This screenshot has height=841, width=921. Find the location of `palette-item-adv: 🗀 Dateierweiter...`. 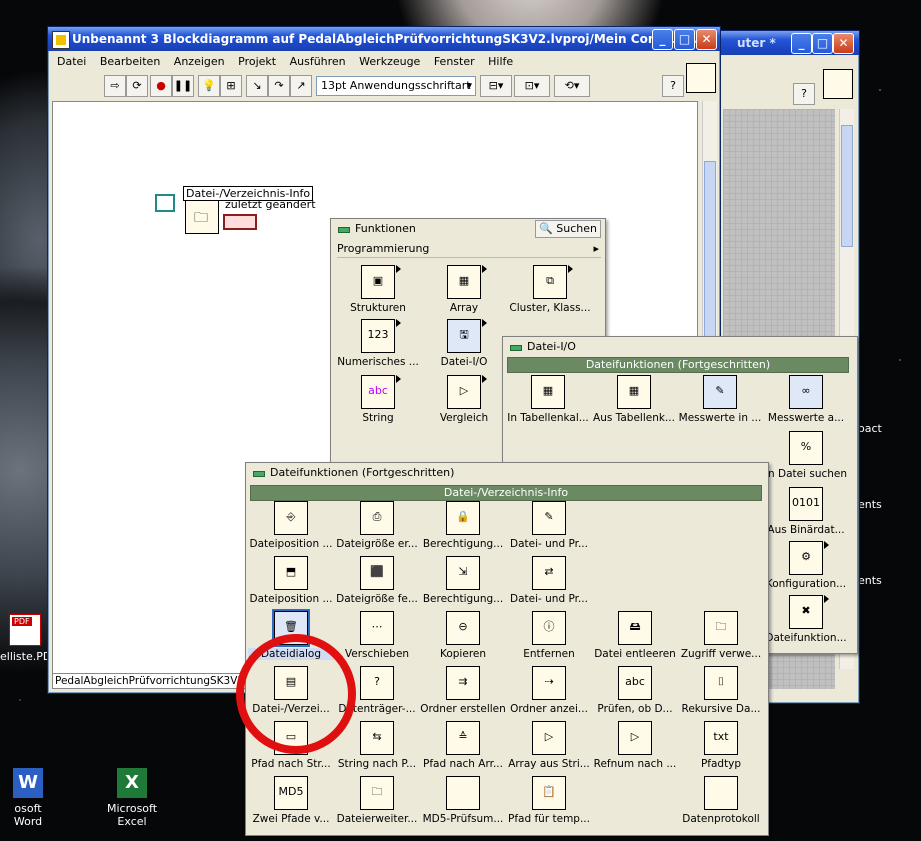

palette-item-adv: 🗀 Dateierweiter... is located at coordinates (377, 800).